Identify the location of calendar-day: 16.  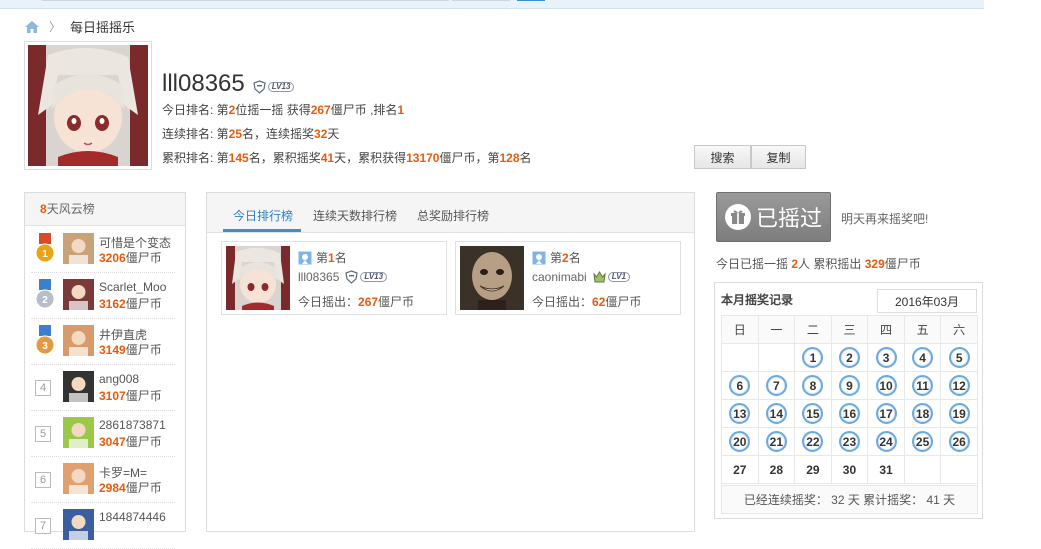
(849, 413).